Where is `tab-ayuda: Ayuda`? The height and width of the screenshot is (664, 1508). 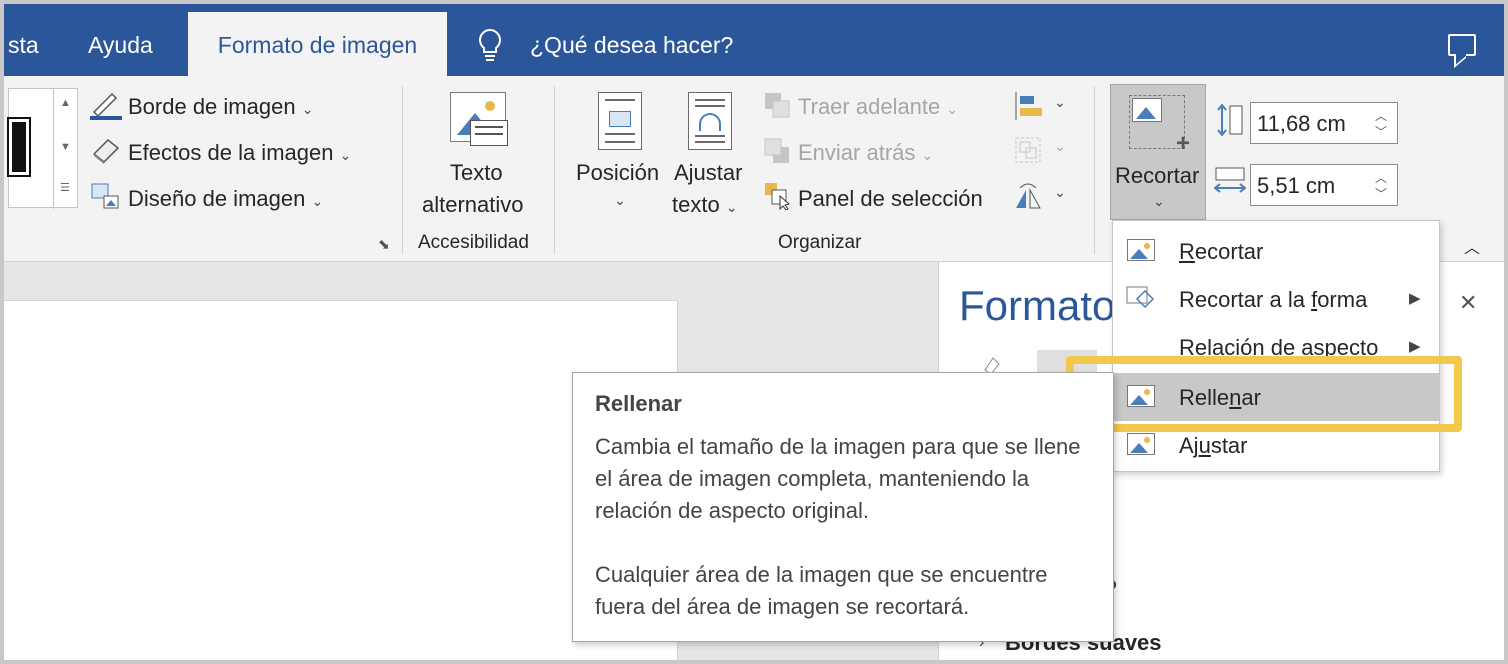
tab-ayuda: Ayuda is located at coordinates (120, 45).